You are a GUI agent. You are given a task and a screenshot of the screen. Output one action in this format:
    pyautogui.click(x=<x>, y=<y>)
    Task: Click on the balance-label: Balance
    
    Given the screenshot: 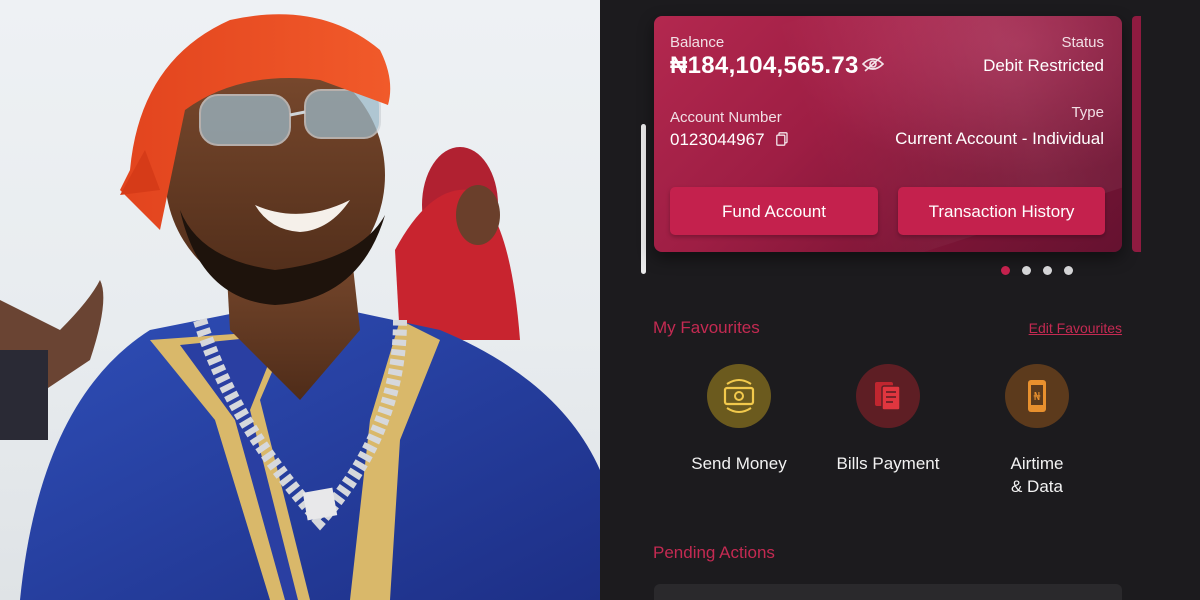 What is the action you would take?
    pyautogui.click(x=697, y=42)
    